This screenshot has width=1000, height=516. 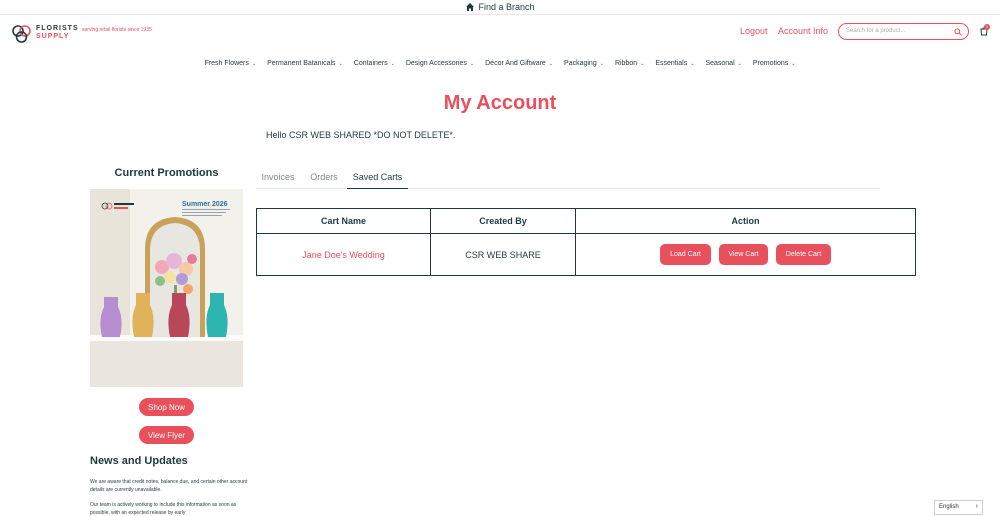 I want to click on nav-label: Permanent Batanicals, so click(x=301, y=63).